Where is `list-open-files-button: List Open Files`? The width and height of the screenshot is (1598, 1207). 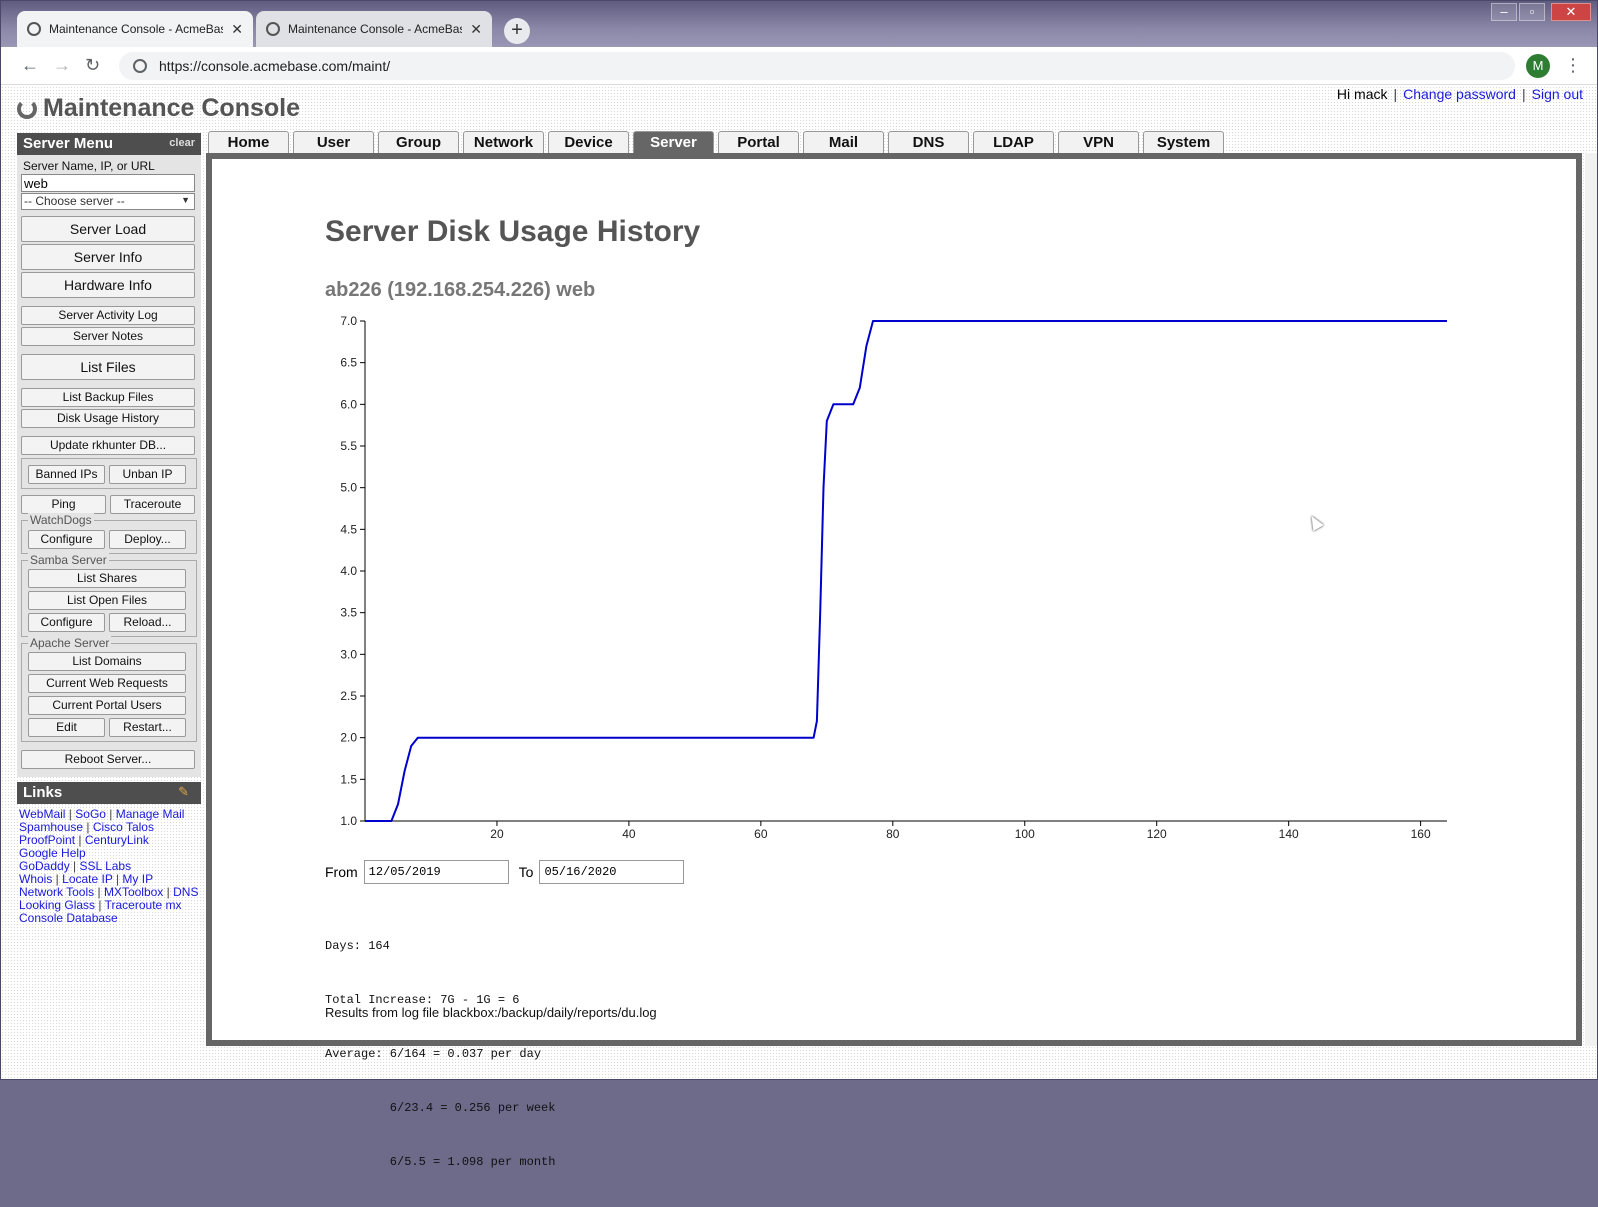 list-open-files-button: List Open Files is located at coordinates (107, 600).